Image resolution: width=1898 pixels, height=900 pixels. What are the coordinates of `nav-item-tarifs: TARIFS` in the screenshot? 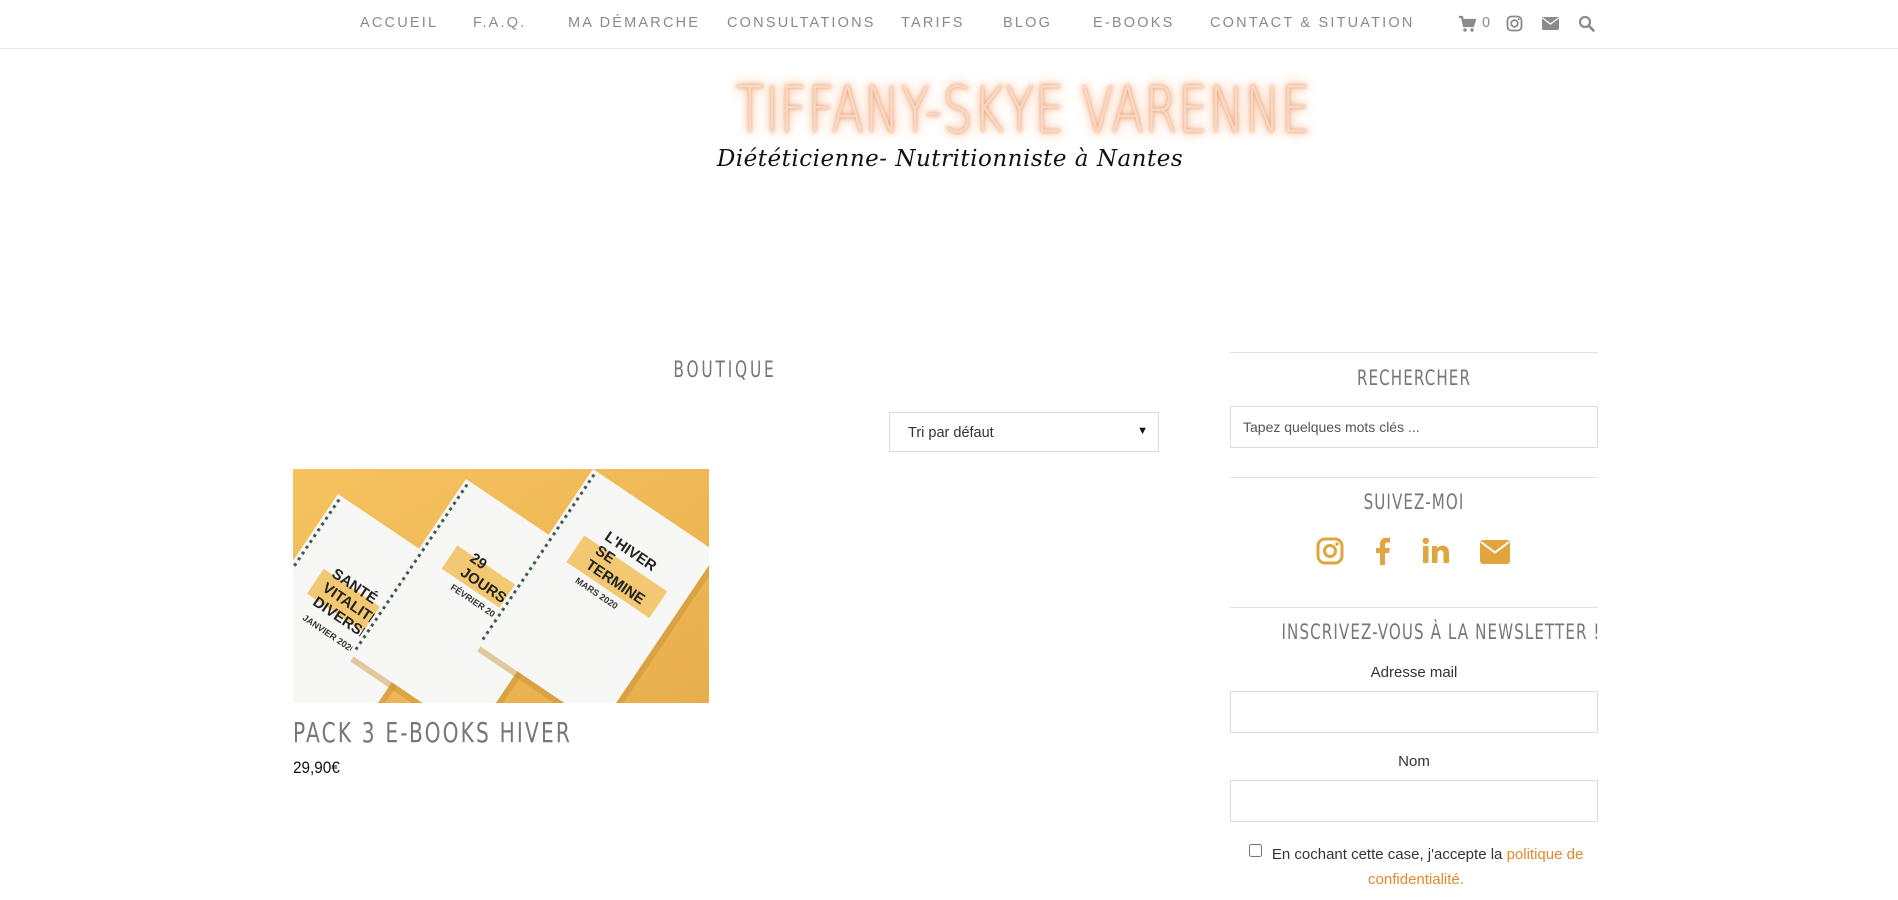 It's located at (933, 23).